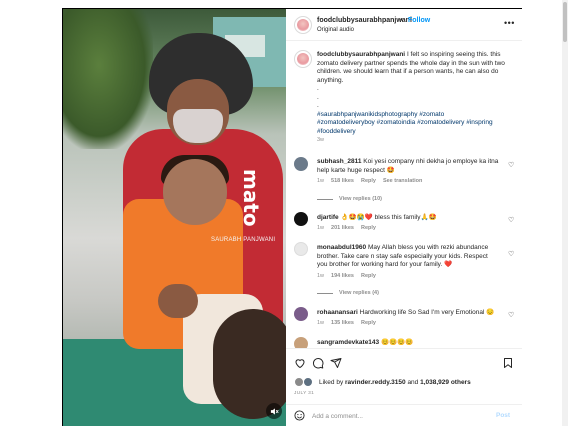 This screenshot has height=426, width=568. What do you see at coordinates (336, 363) in the screenshot?
I see `send-icon` at bounding box center [336, 363].